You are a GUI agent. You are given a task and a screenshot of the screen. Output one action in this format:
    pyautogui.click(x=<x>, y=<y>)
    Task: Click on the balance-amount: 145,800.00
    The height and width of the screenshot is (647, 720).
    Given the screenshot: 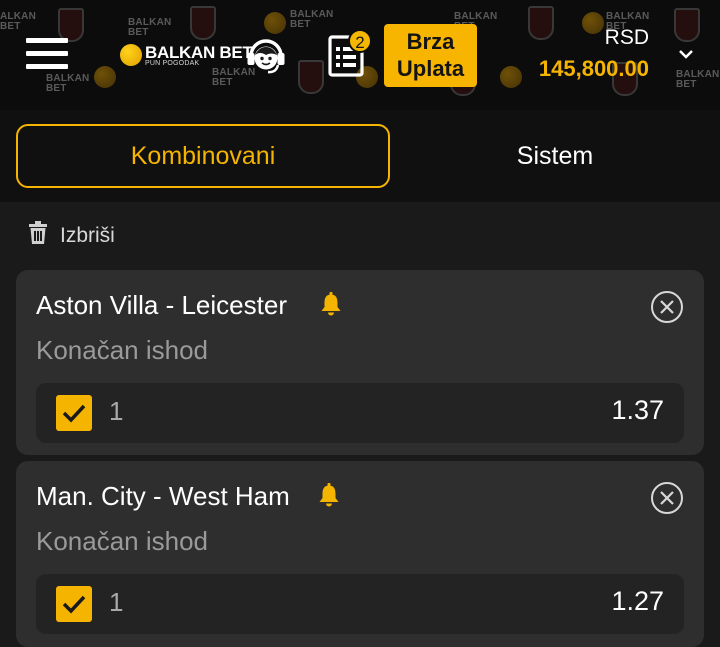 What is the action you would take?
    pyautogui.click(x=594, y=69)
    